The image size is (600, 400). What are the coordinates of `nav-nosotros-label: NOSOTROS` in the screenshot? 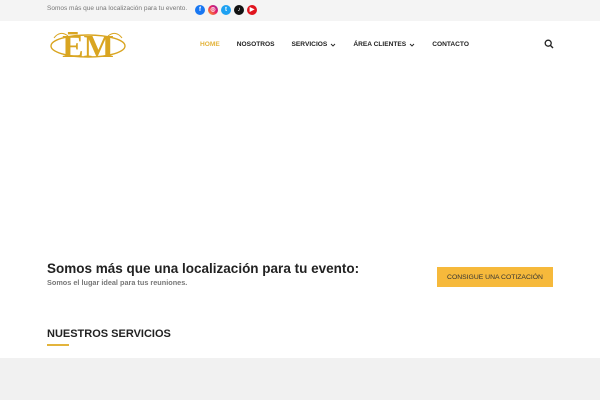 It's located at (255, 44).